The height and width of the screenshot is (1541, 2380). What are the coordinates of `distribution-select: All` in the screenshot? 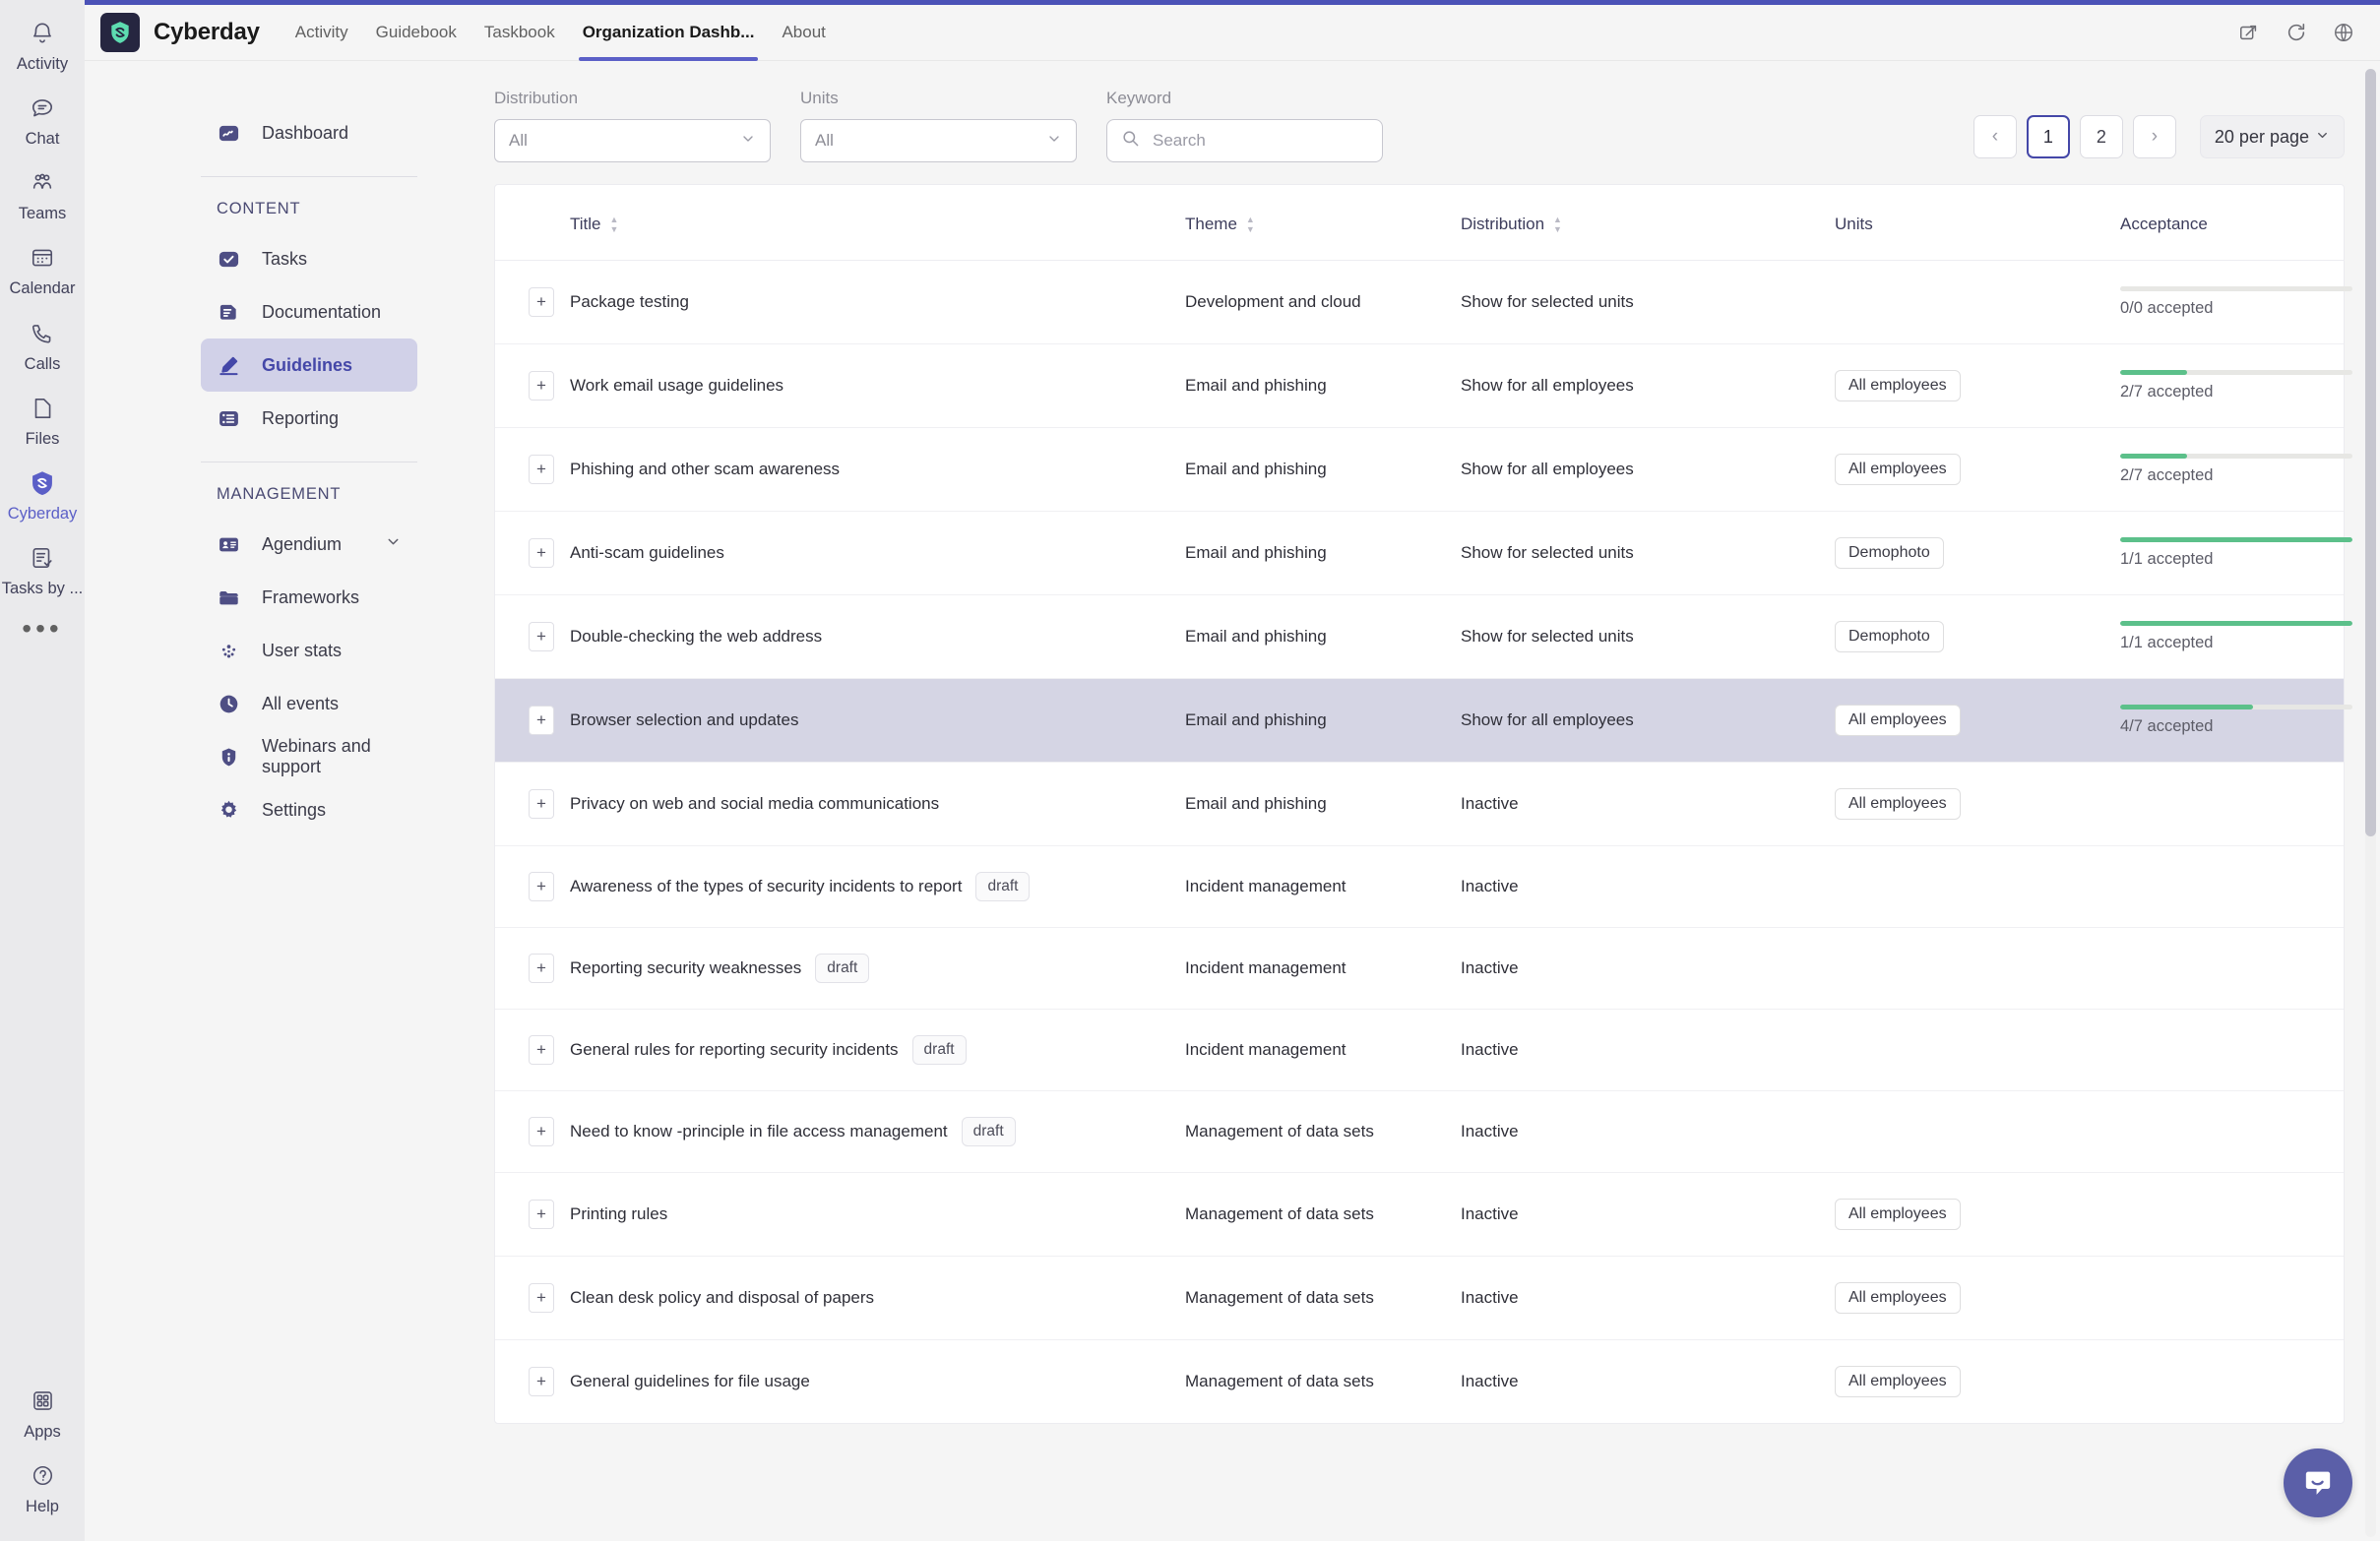 It's located at (632, 140).